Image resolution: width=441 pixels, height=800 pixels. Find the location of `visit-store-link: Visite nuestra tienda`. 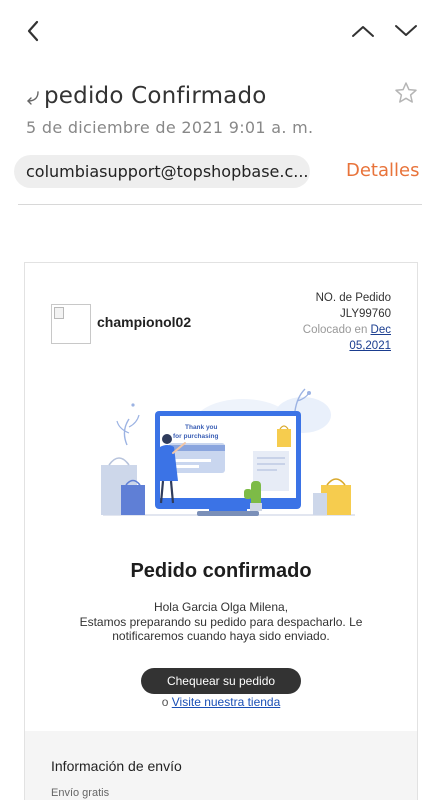

visit-store-link: Visite nuestra tienda is located at coordinates (226, 702).